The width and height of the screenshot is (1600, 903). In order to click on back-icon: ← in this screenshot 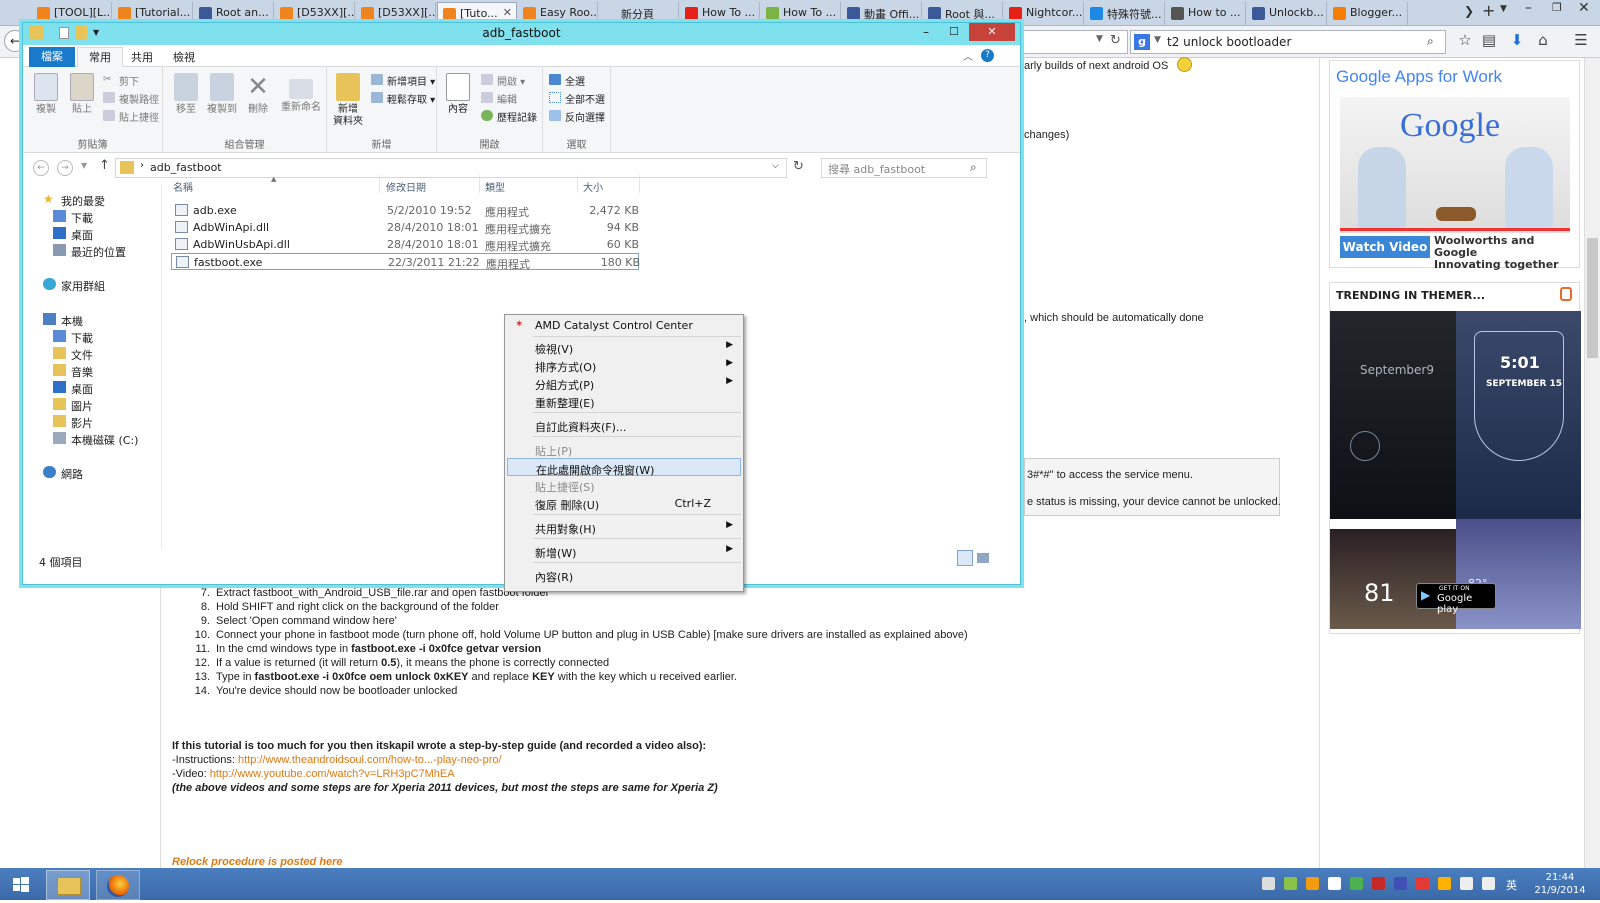, I will do `click(41, 168)`.